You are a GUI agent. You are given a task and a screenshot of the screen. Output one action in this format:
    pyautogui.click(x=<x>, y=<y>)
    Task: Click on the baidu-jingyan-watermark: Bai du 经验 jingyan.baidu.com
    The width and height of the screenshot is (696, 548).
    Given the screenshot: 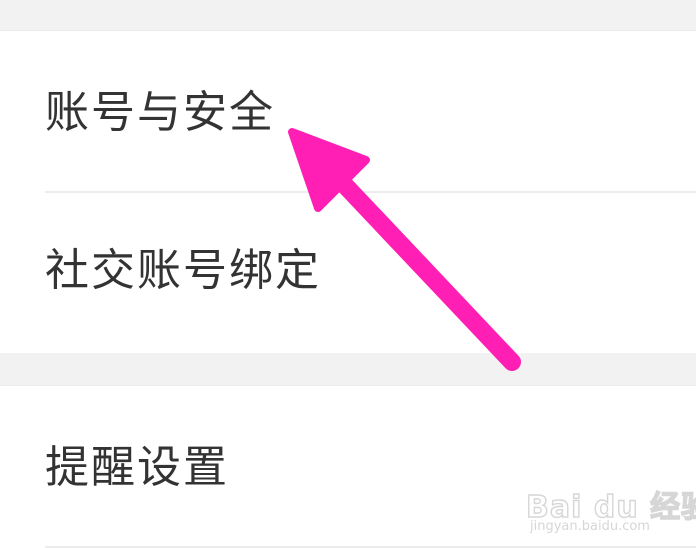 What is the action you would take?
    pyautogui.click(x=610, y=508)
    